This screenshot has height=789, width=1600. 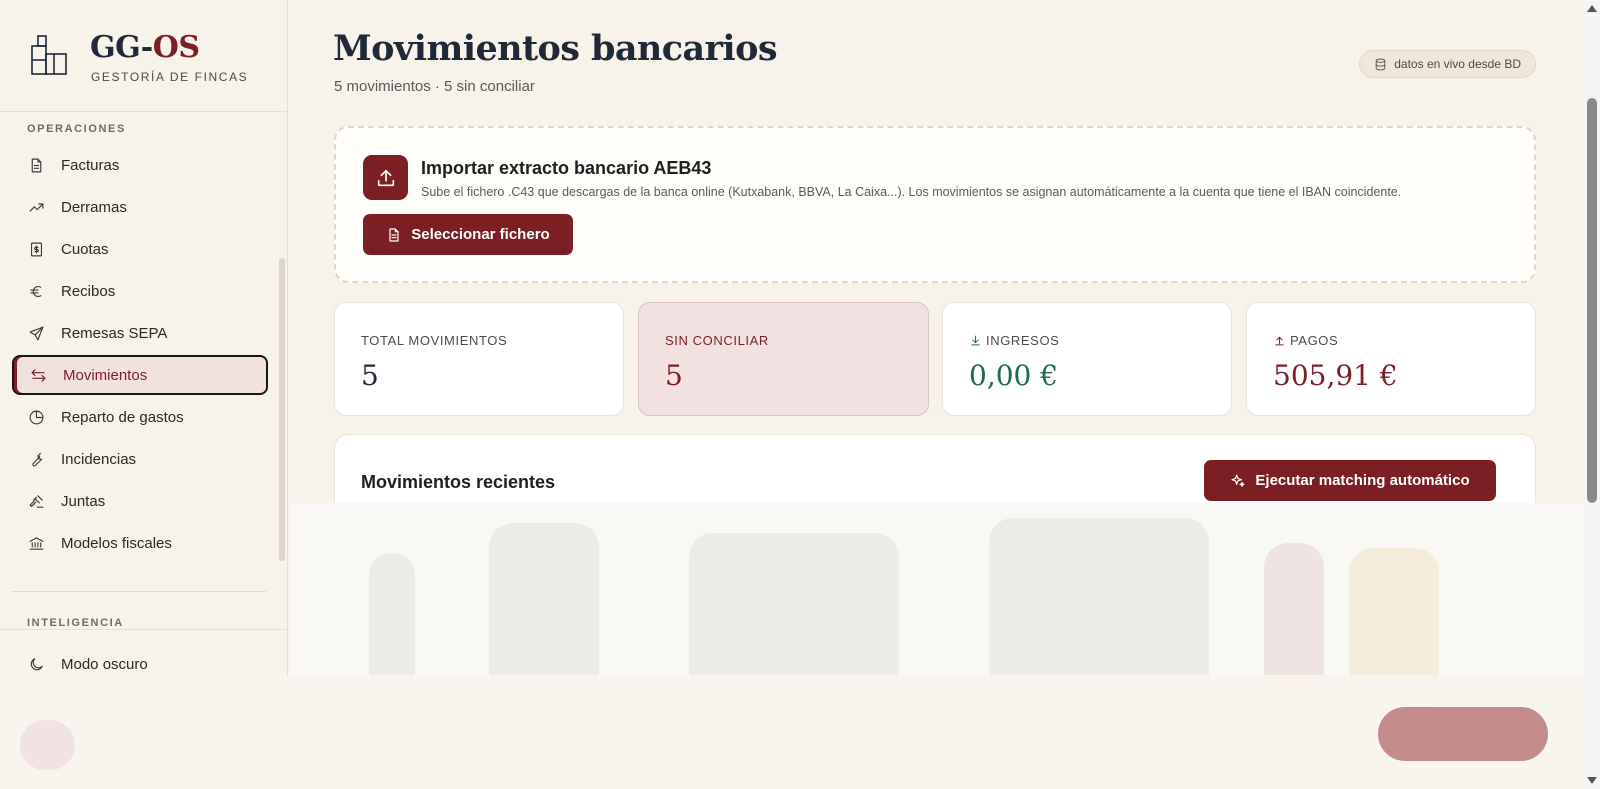 What do you see at coordinates (140, 249) in the screenshot?
I see `sidebar-item-cuotas: Cuotas` at bounding box center [140, 249].